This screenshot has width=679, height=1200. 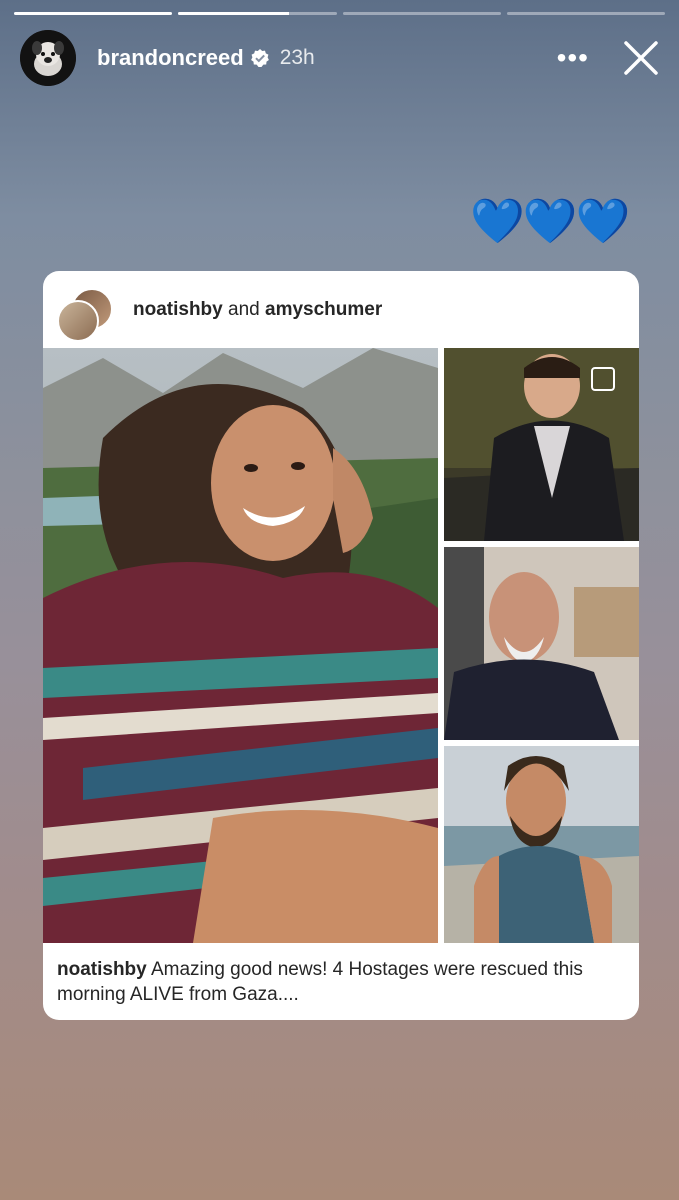 What do you see at coordinates (339, 58) in the screenshot?
I see `story-header: brandoncreed 23h •••` at bounding box center [339, 58].